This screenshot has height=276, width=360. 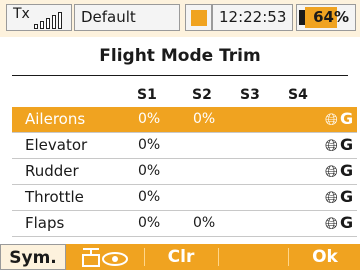 What do you see at coordinates (147, 95) in the screenshot?
I see `column-header-s1: S1` at bounding box center [147, 95].